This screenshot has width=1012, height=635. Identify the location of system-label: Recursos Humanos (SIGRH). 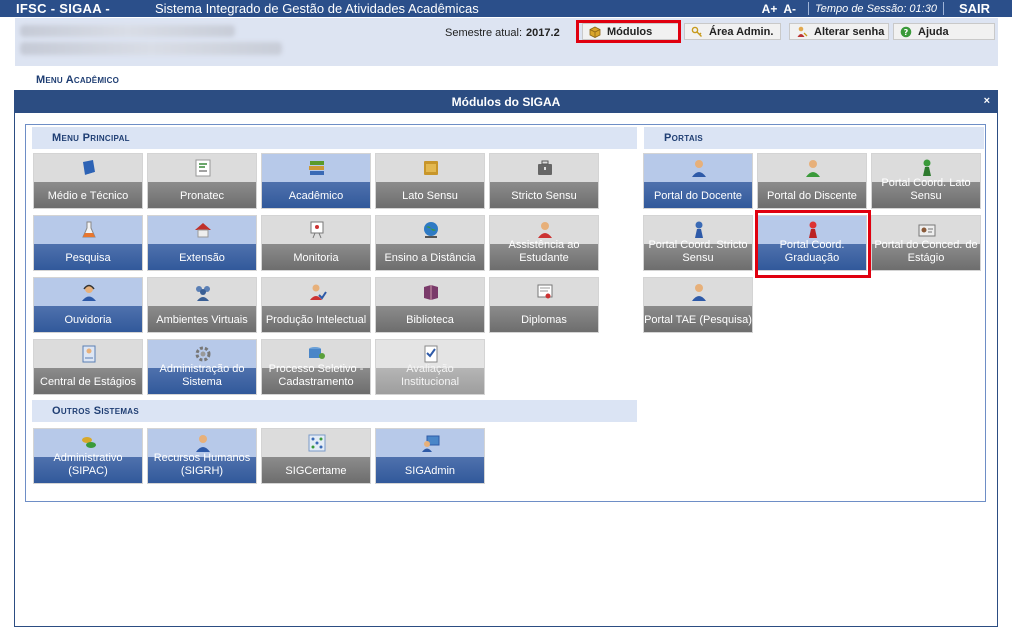
(202, 464).